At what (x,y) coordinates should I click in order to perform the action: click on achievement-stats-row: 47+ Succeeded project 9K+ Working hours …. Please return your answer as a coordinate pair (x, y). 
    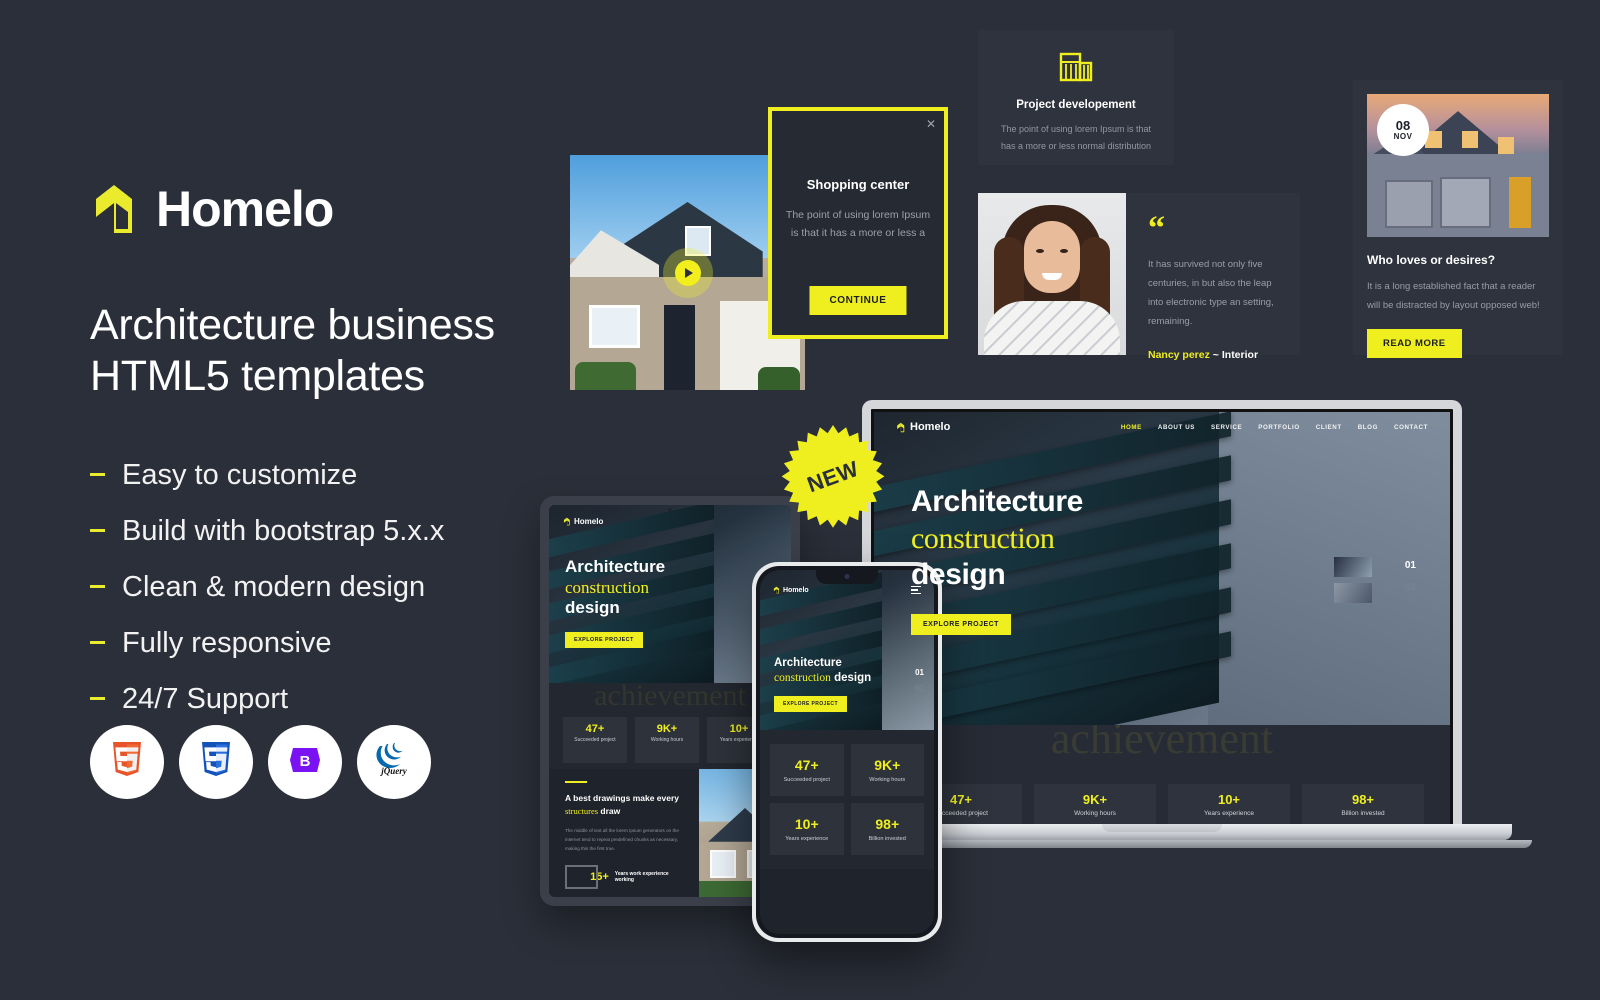
    Looking at the image, I should click on (1162, 804).